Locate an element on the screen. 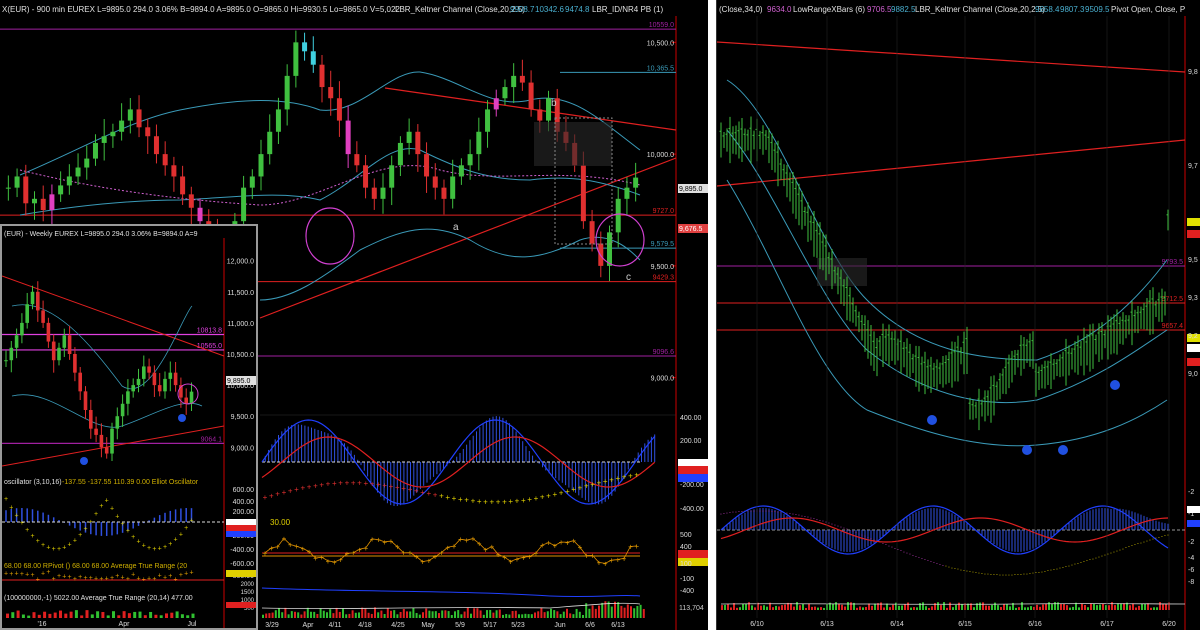  right-osc-tag-blue is located at coordinates (1193, 523).